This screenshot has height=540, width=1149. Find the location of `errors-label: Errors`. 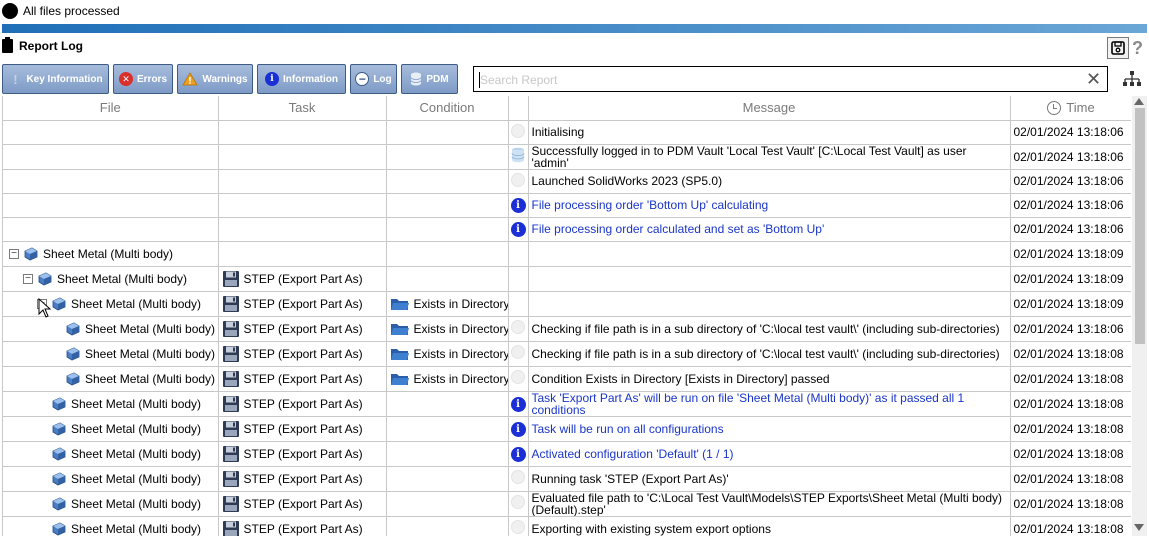

errors-label: Errors is located at coordinates (151, 79).